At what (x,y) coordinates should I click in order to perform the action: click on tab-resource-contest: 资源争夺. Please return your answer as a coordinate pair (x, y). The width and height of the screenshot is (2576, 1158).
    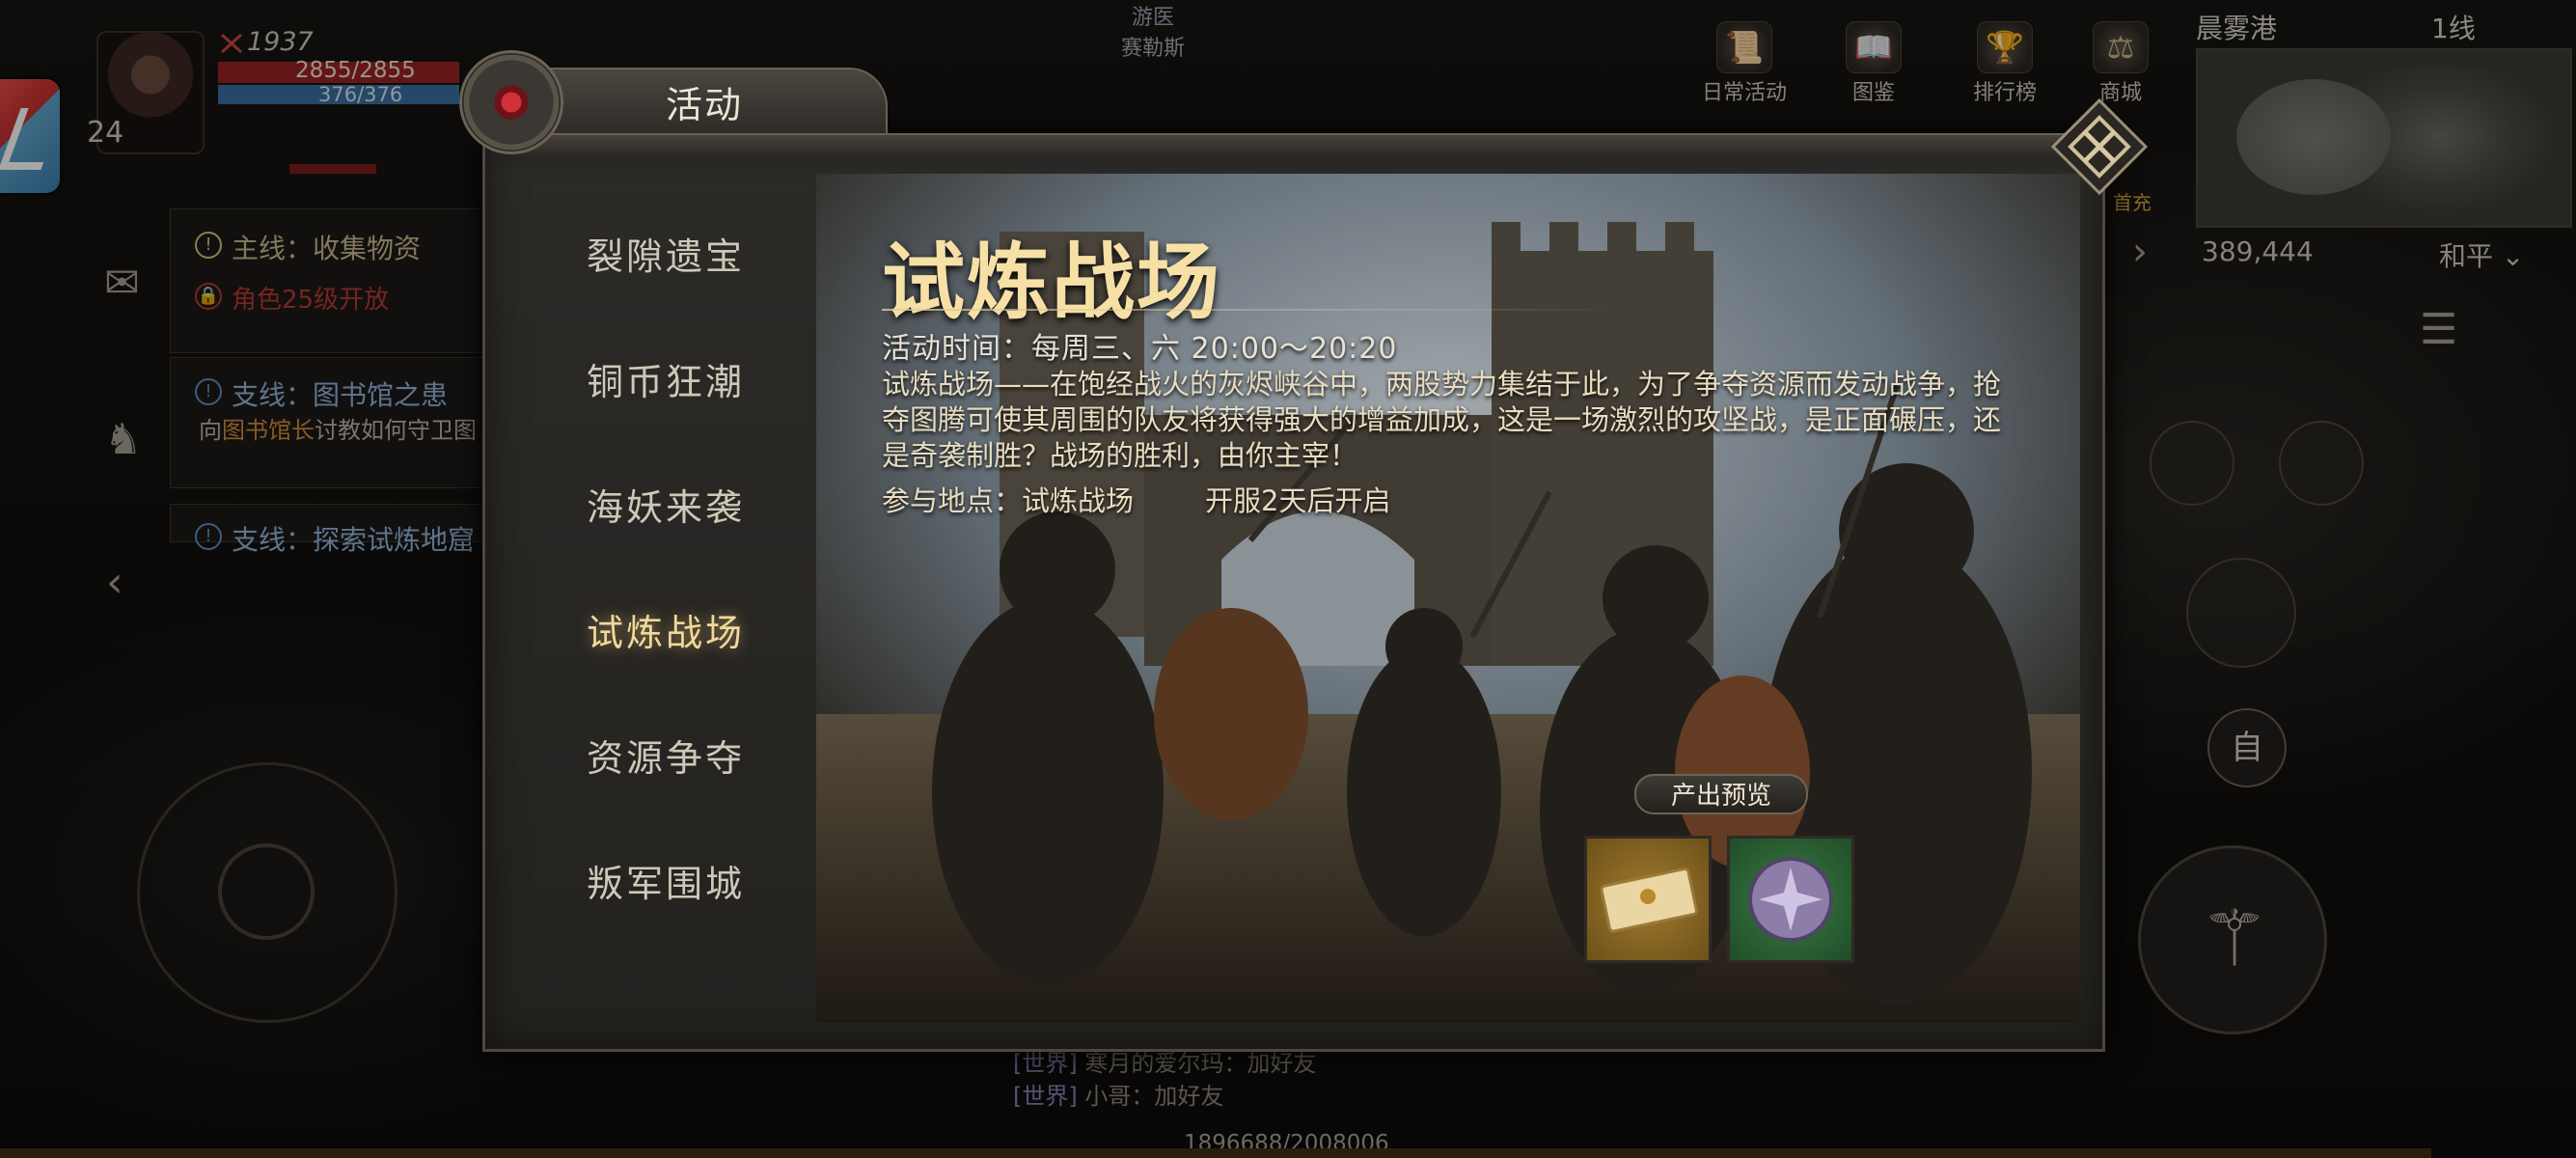
    Looking at the image, I should click on (666, 758).